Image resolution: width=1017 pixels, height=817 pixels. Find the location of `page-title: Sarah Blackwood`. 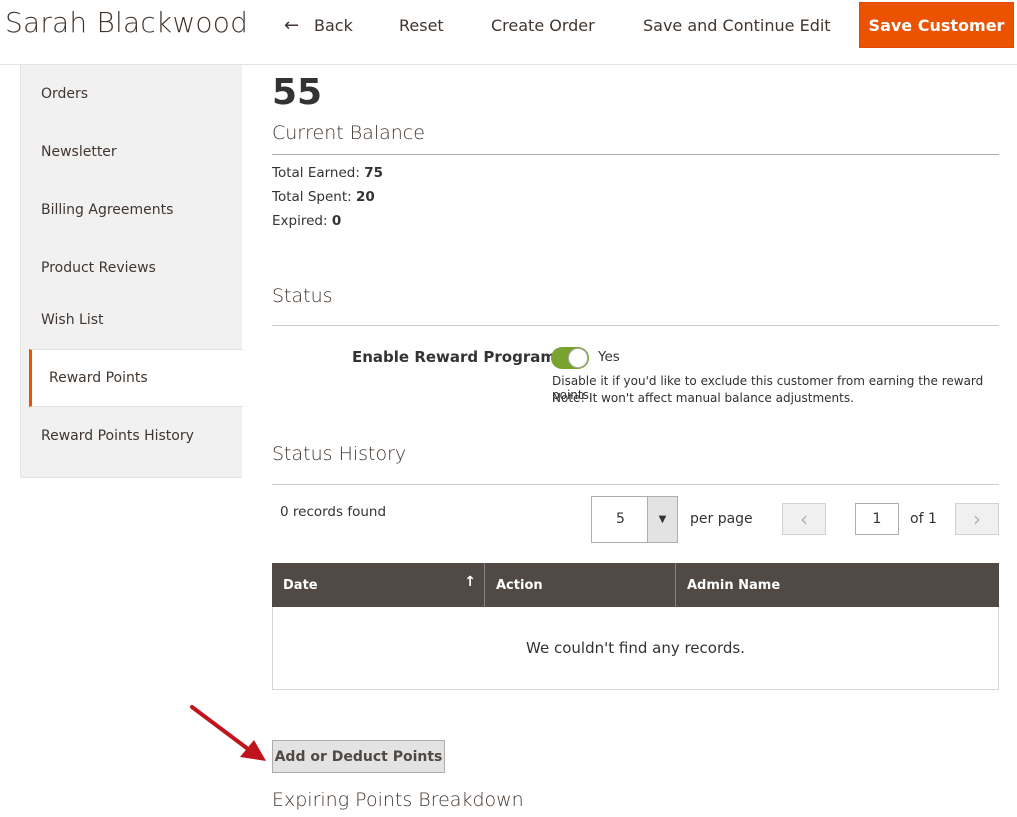

page-title: Sarah Blackwood is located at coordinates (127, 22).